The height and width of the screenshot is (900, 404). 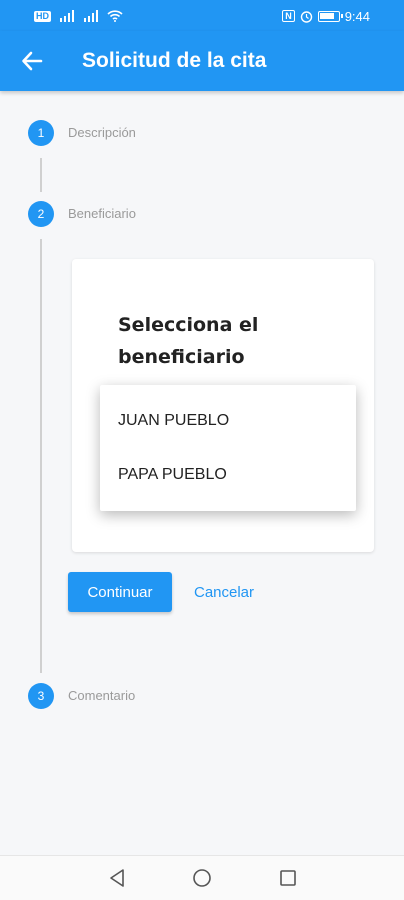 What do you see at coordinates (102, 214) in the screenshot?
I see `step-2-label: Beneficiario` at bounding box center [102, 214].